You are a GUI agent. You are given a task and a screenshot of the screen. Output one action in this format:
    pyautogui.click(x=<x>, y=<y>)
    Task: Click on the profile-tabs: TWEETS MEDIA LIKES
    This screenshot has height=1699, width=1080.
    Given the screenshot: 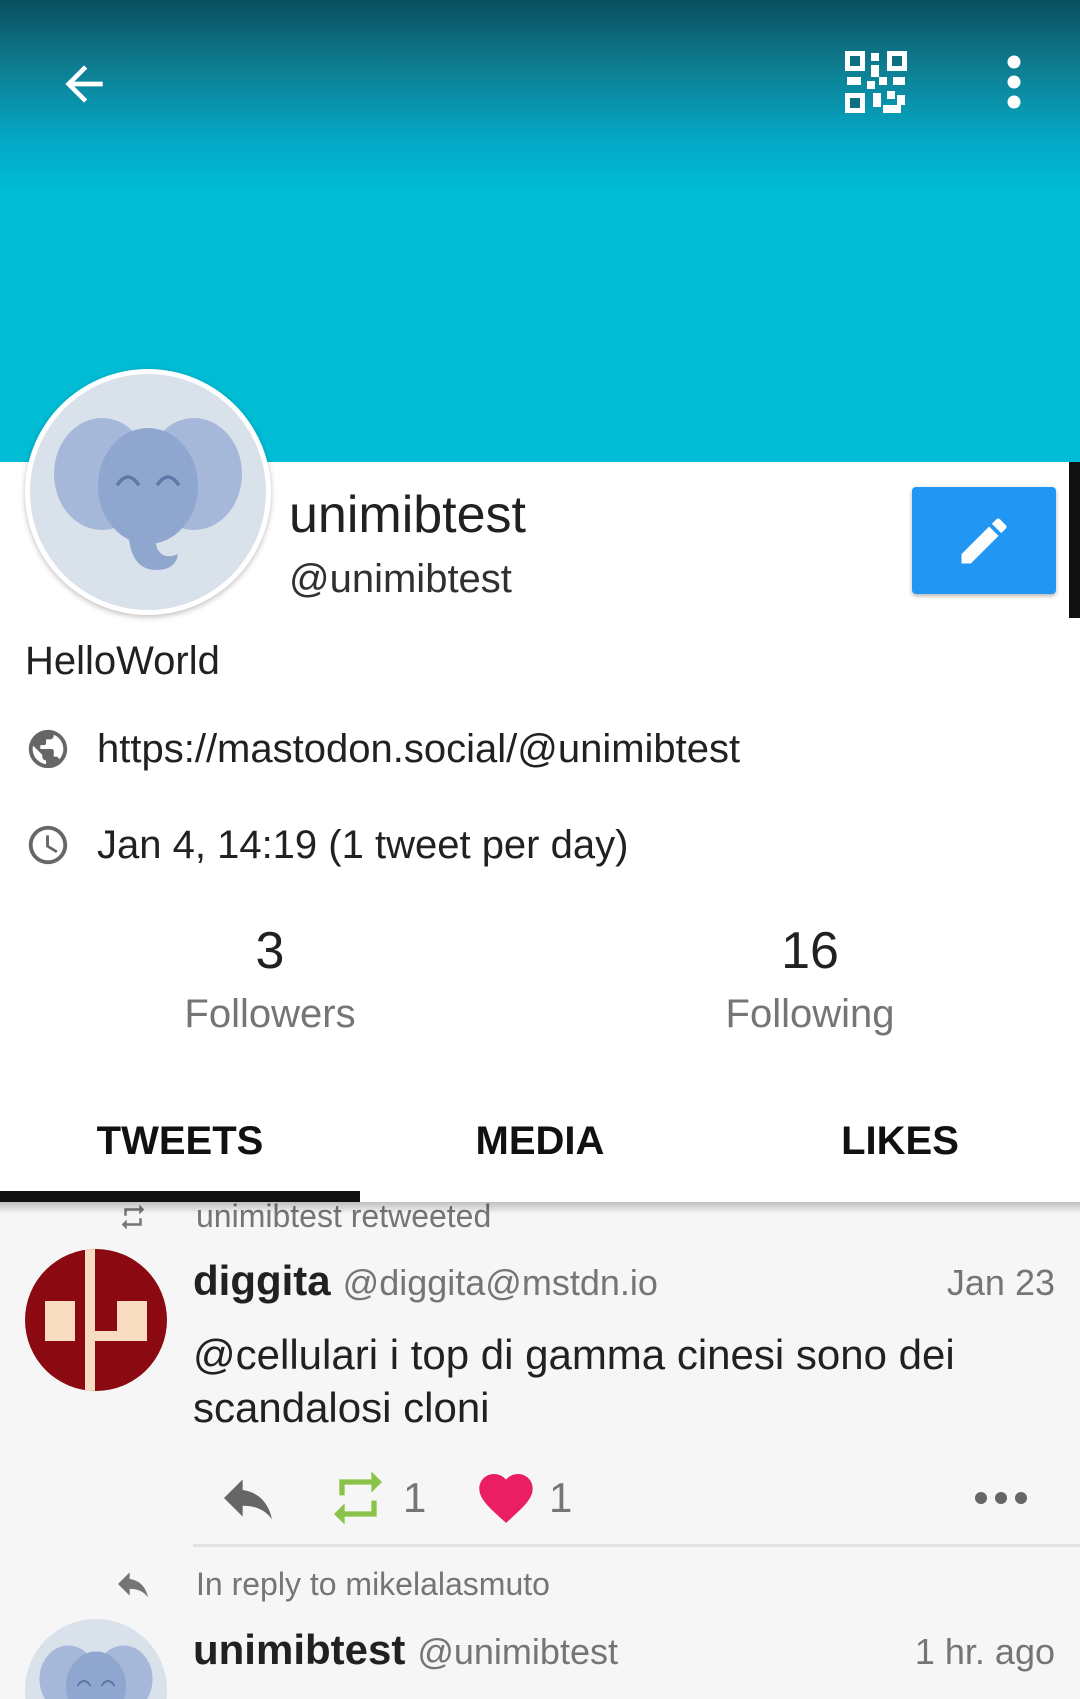 What is the action you would take?
    pyautogui.click(x=540, y=1141)
    